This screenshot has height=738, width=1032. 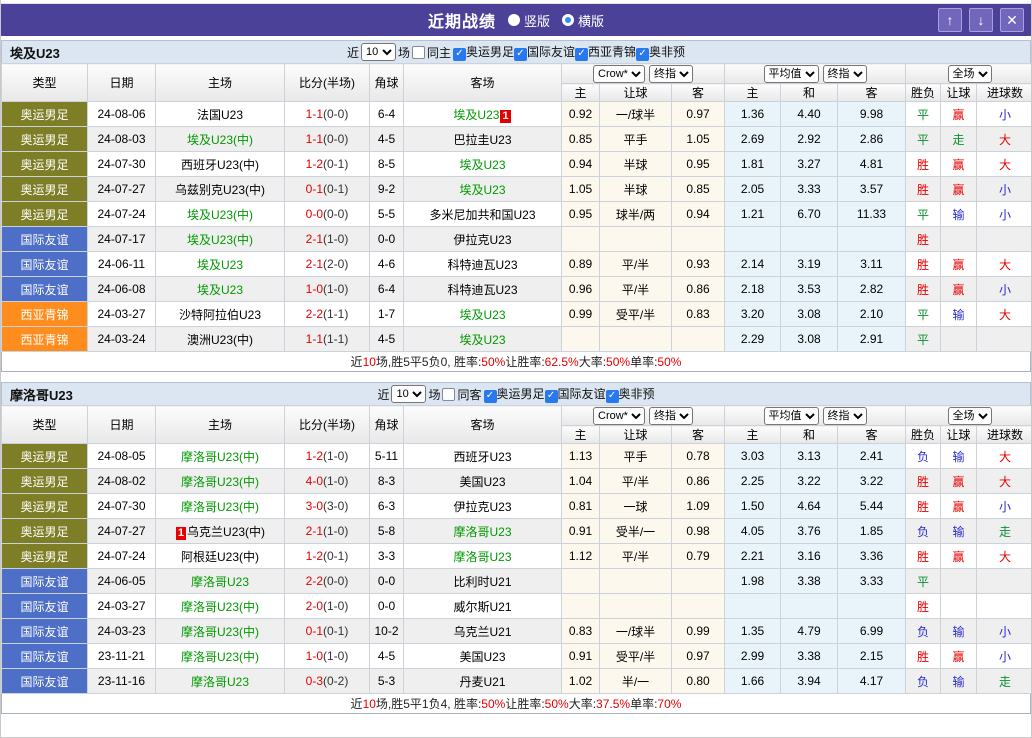 I want to click on col-let-line: 让球, so click(x=635, y=92).